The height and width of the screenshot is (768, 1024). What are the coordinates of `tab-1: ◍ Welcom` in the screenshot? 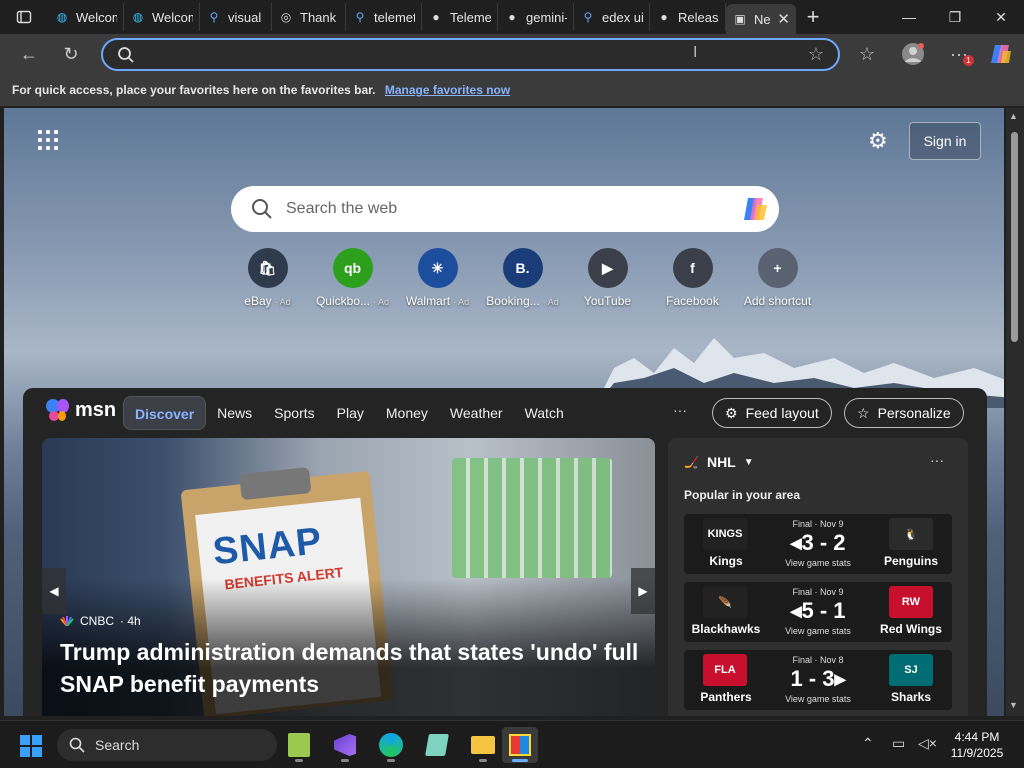 It's located at (162, 17).